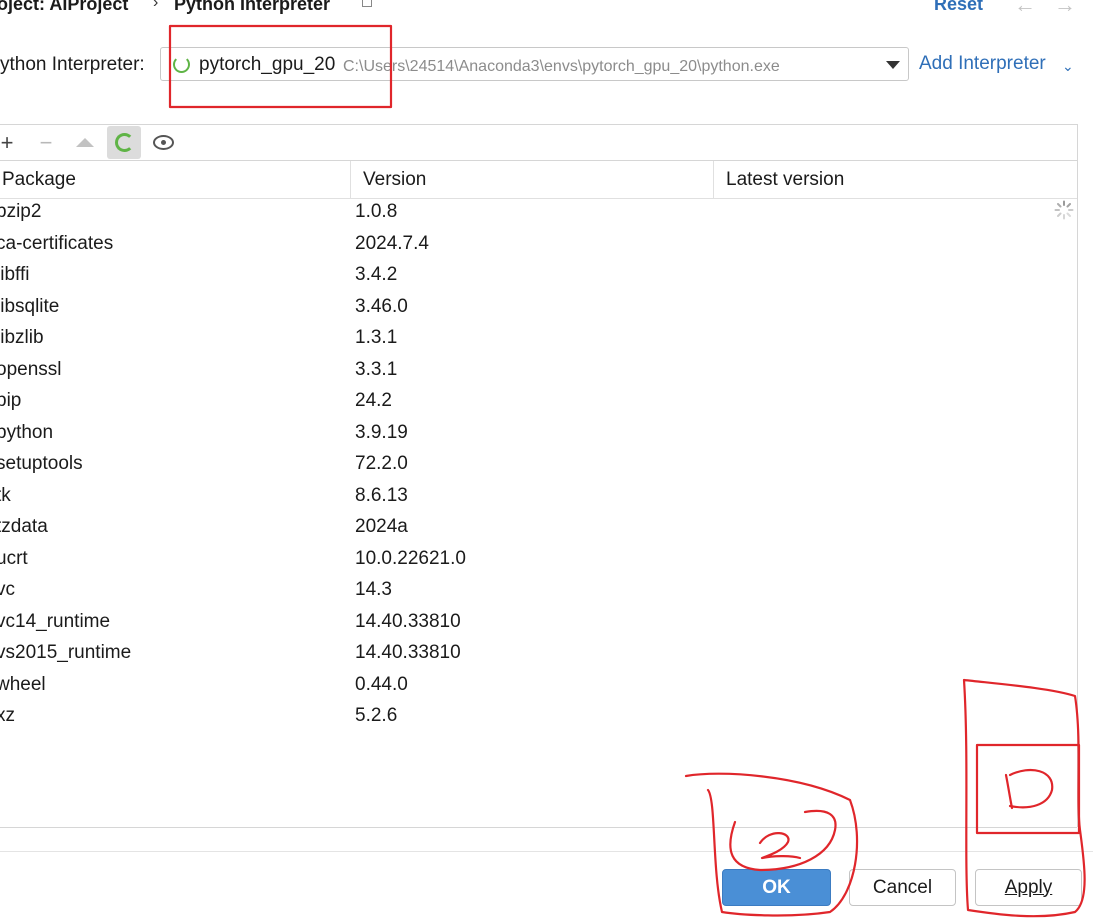  Describe the element at coordinates (381, 684) in the screenshot. I see `package-version-cell: 0.44.0` at that location.